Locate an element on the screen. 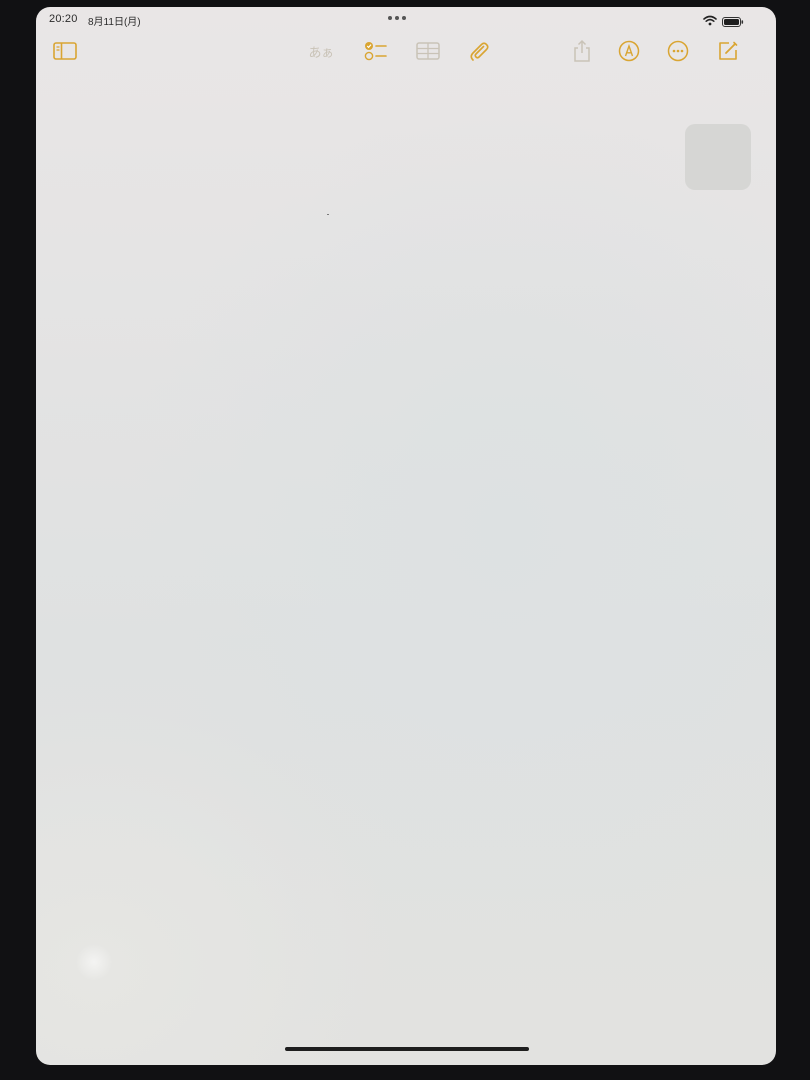  drawing-thumbnail-placeholder is located at coordinates (718, 157).